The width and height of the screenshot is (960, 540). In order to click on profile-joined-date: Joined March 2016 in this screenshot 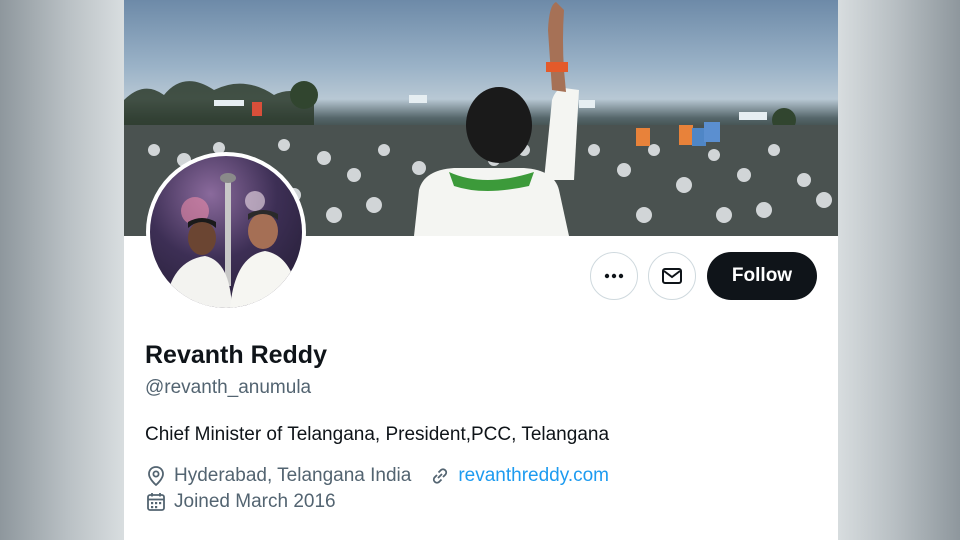, I will do `click(255, 501)`.